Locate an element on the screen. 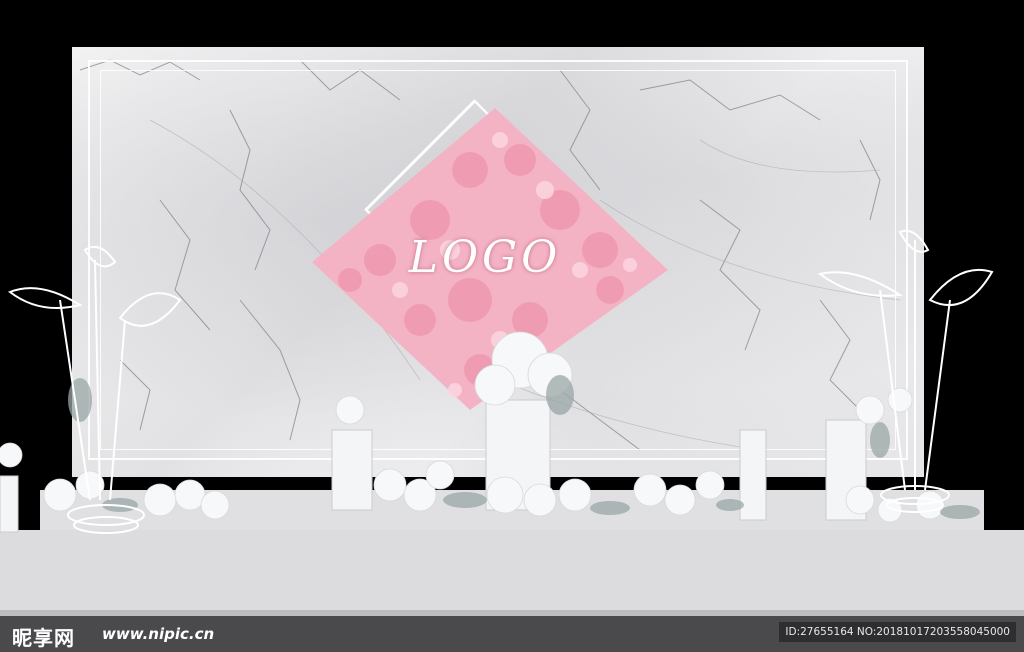 The image size is (1024, 652). watermark-site-logo: 昵享网 is located at coordinates (43, 638).